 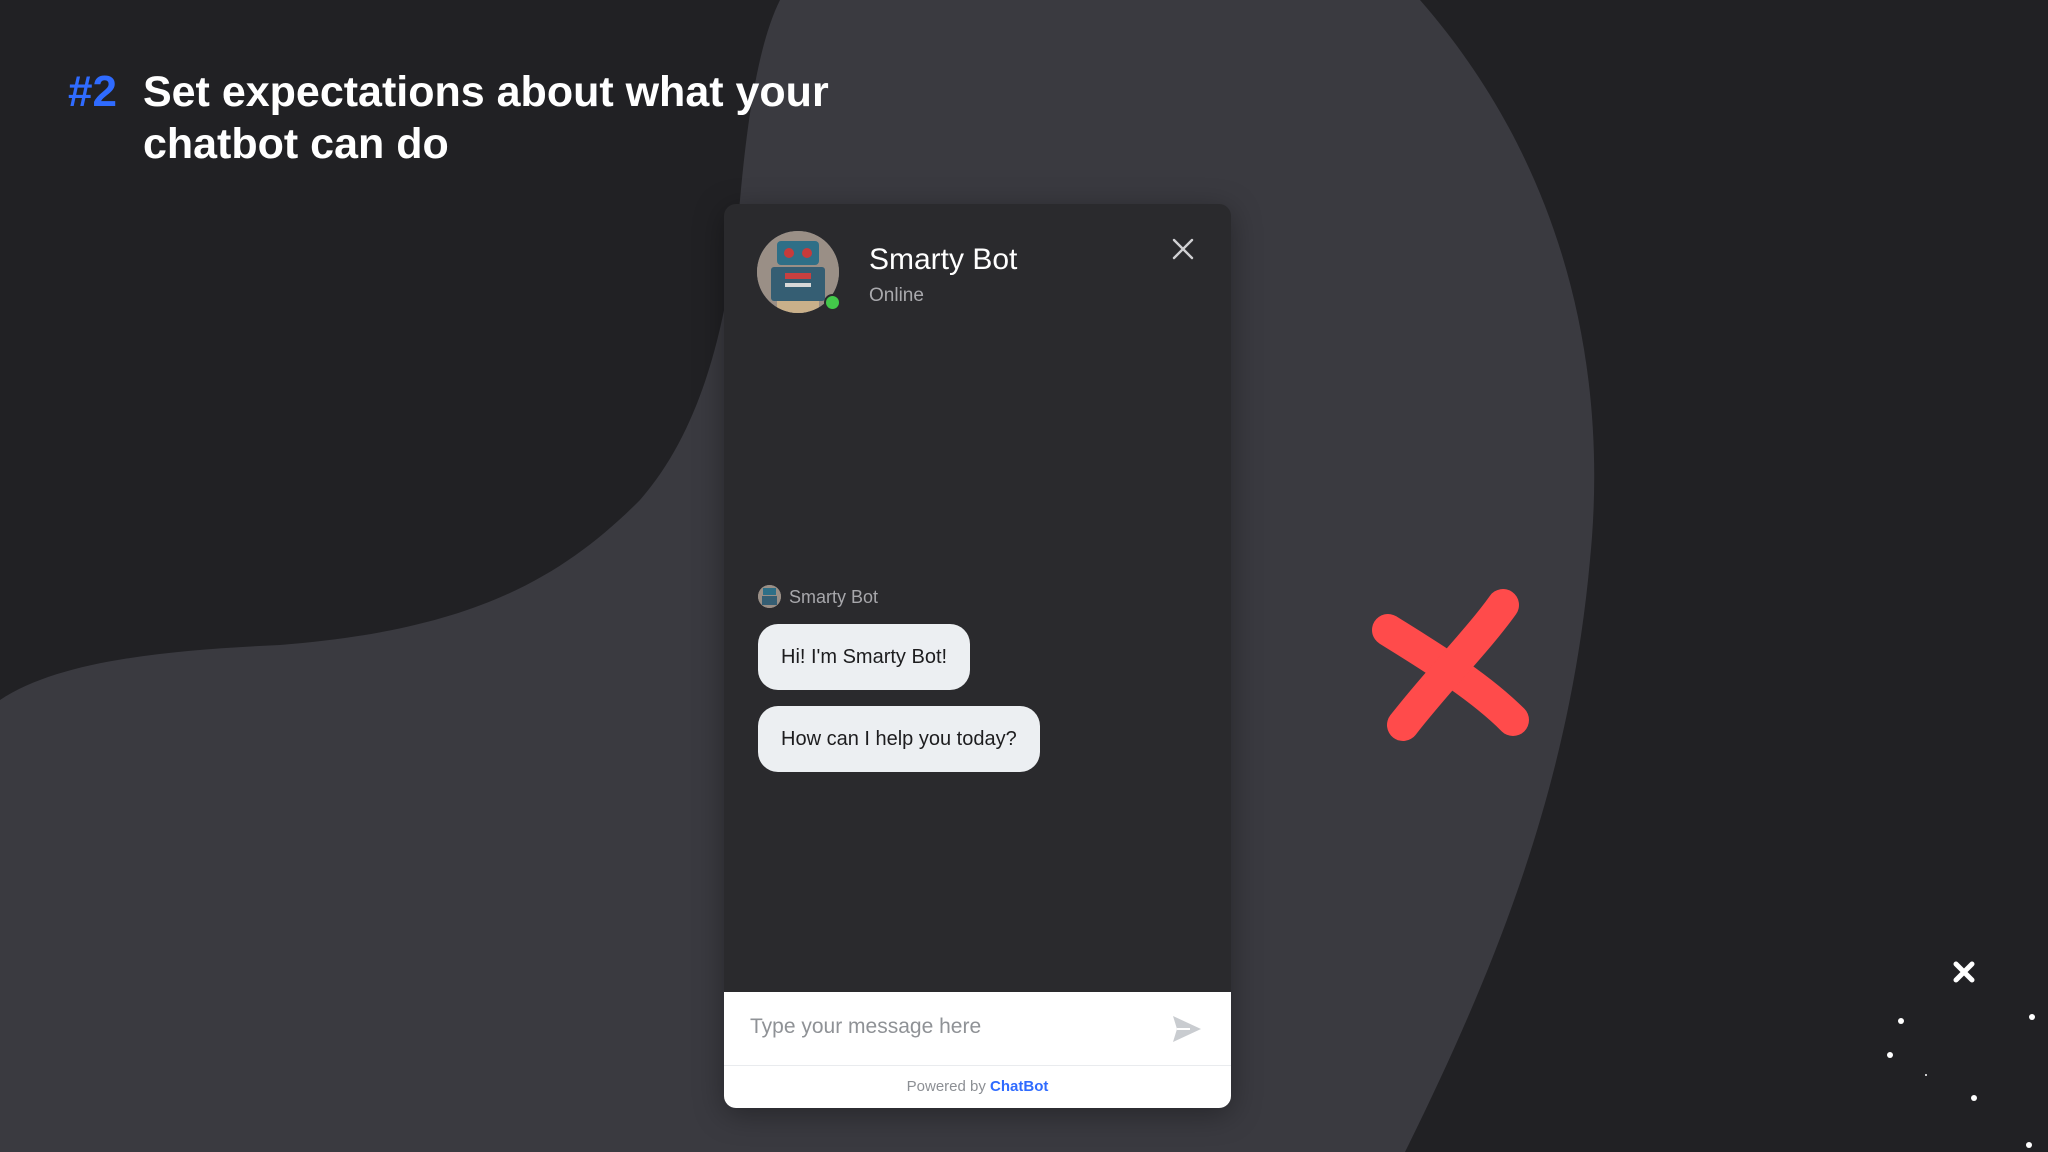 I want to click on powered-by-footer: Powered by ChatBot, so click(x=977, y=1086).